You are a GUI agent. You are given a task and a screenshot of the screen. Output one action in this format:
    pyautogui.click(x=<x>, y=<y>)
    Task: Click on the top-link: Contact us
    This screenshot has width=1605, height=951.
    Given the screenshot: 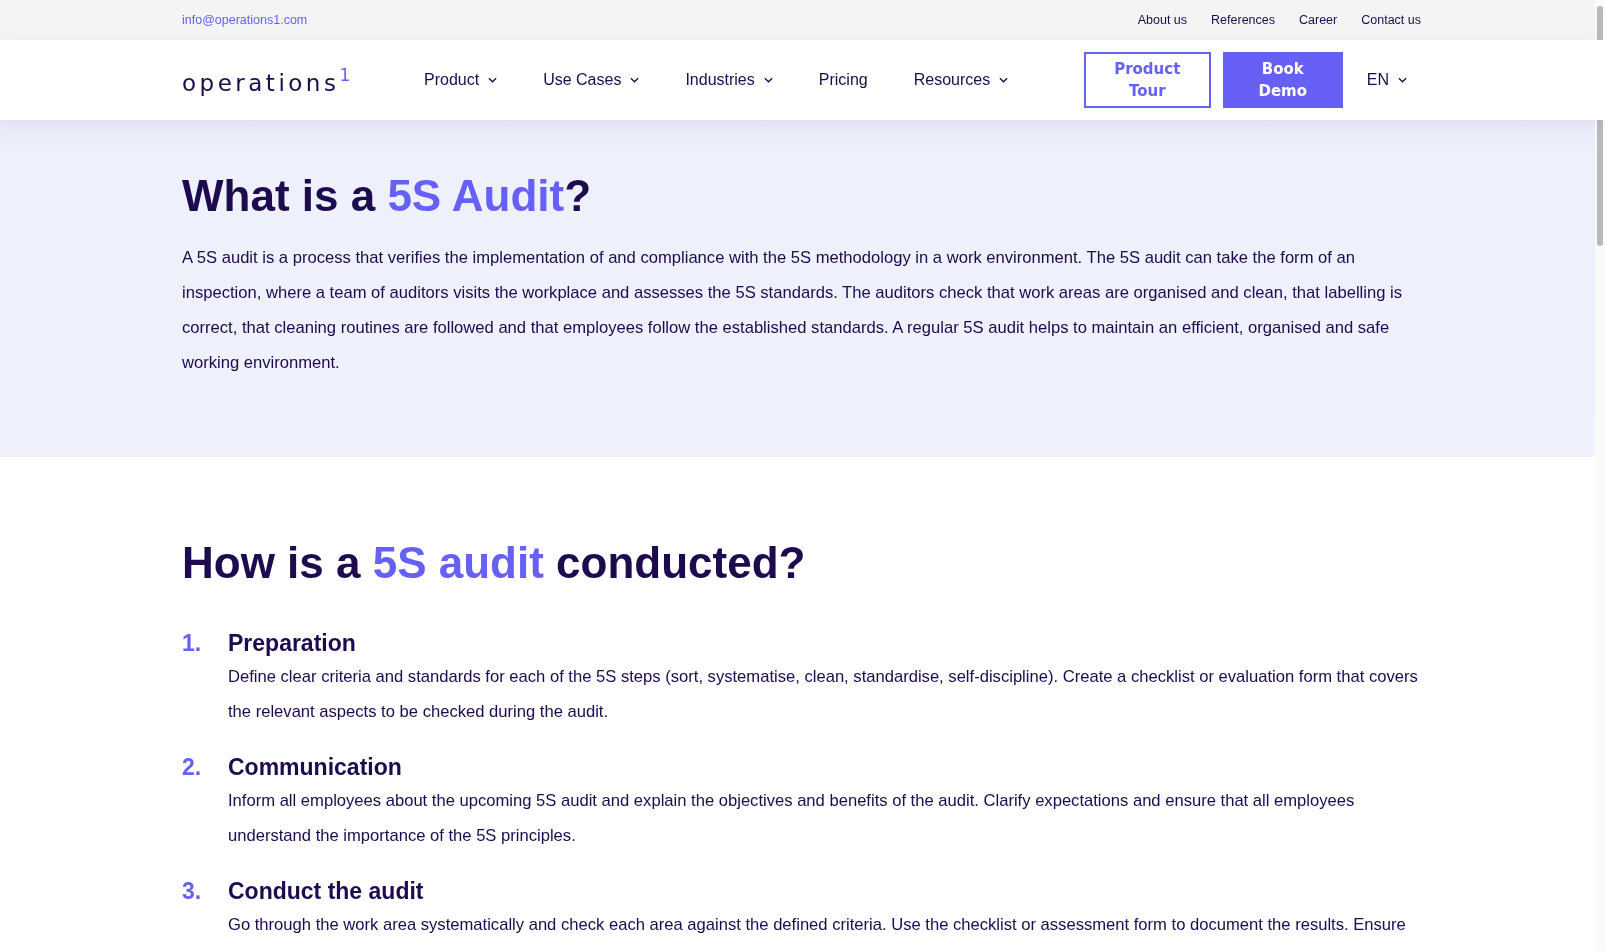 What is the action you would take?
    pyautogui.click(x=1391, y=20)
    